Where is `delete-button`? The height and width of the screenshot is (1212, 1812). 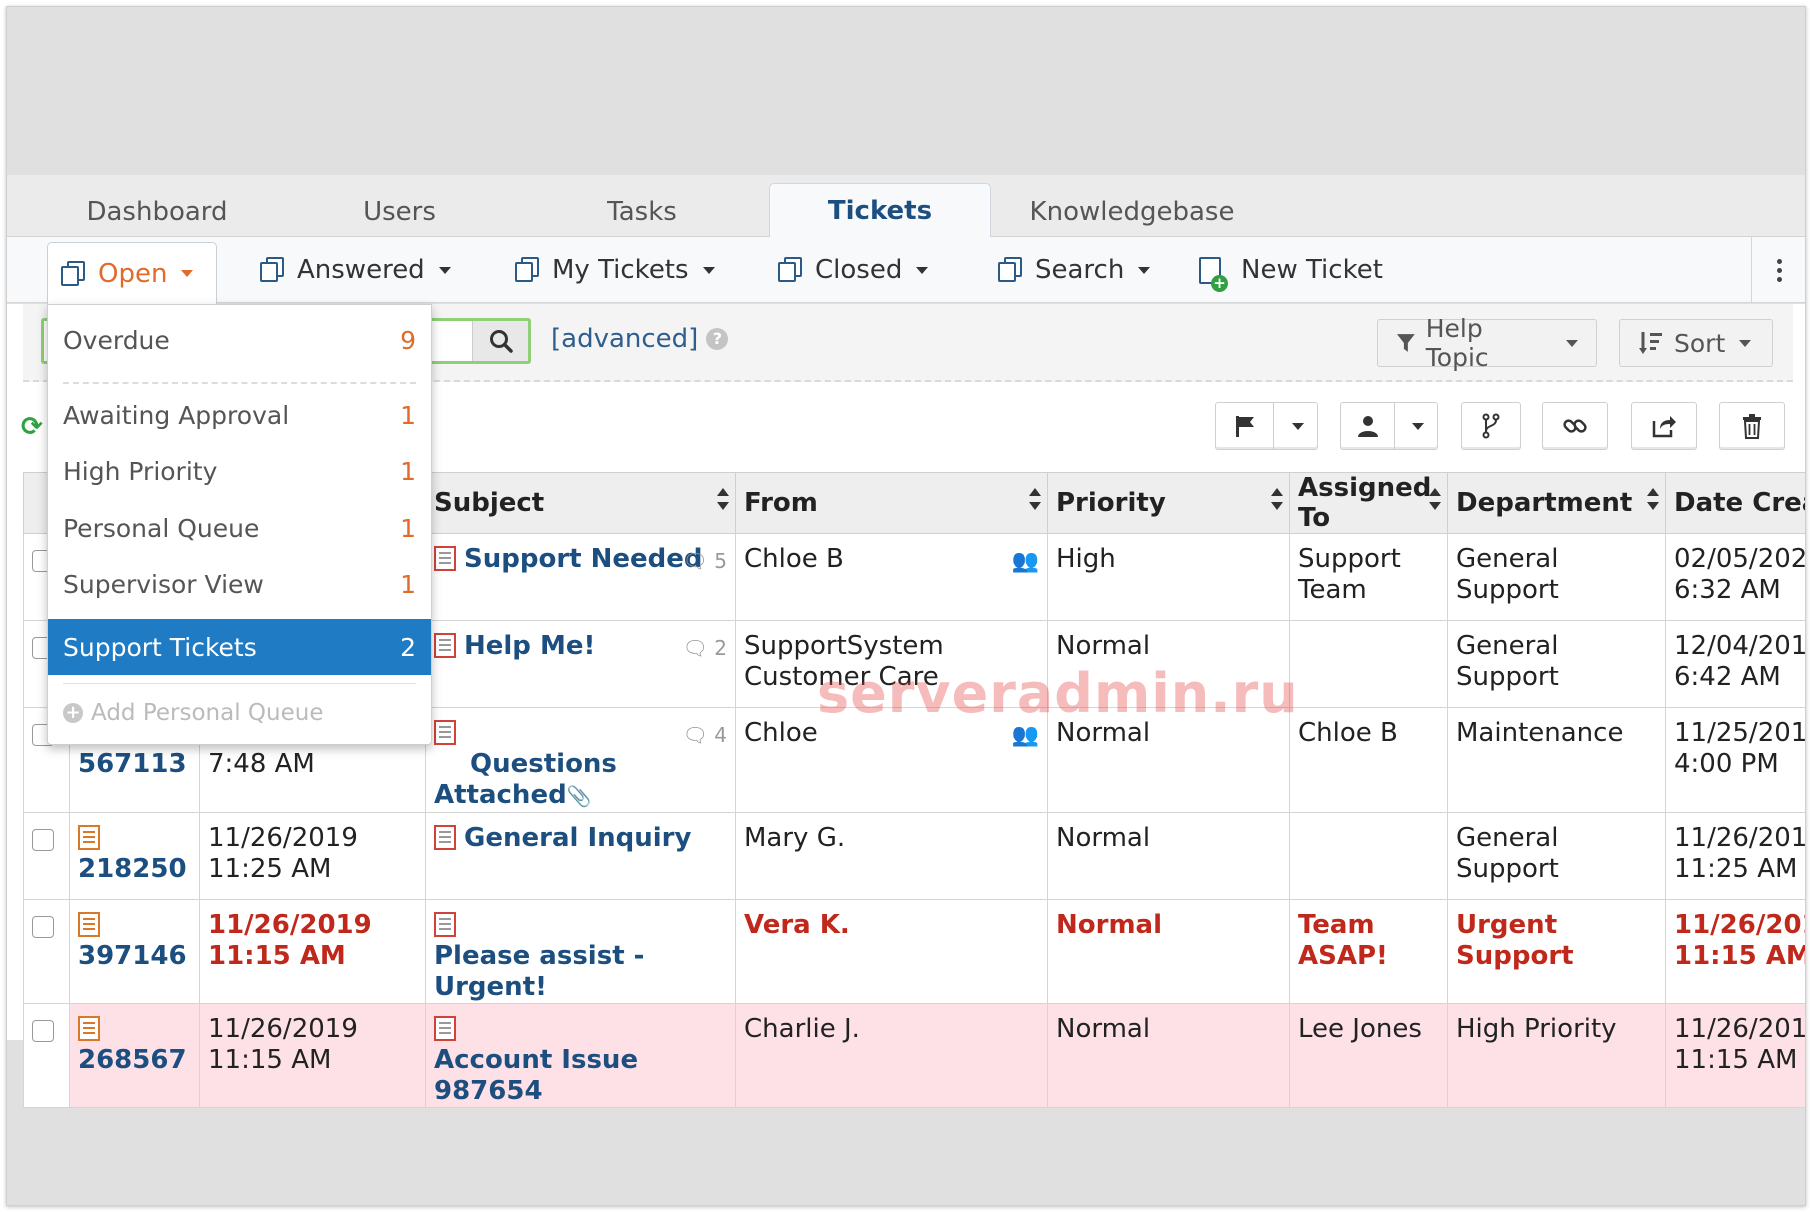 delete-button is located at coordinates (1752, 426).